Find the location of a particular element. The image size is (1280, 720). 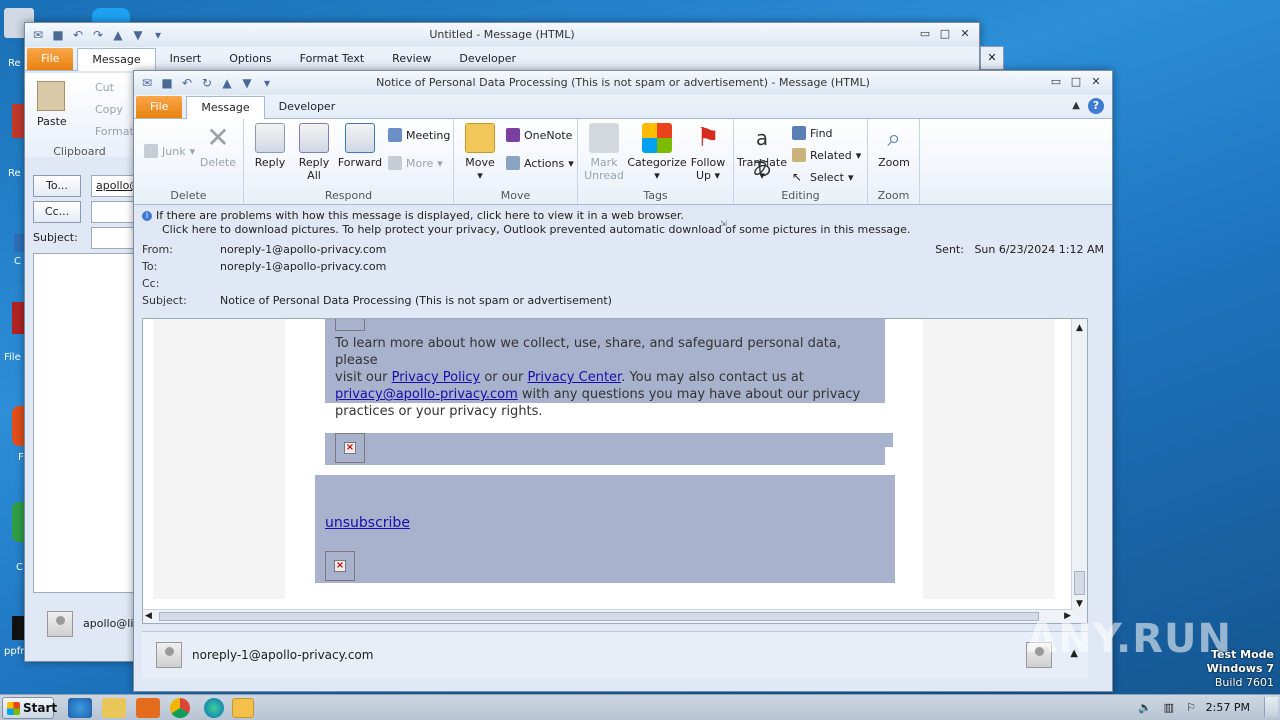

tab-options: Options is located at coordinates (250, 59).